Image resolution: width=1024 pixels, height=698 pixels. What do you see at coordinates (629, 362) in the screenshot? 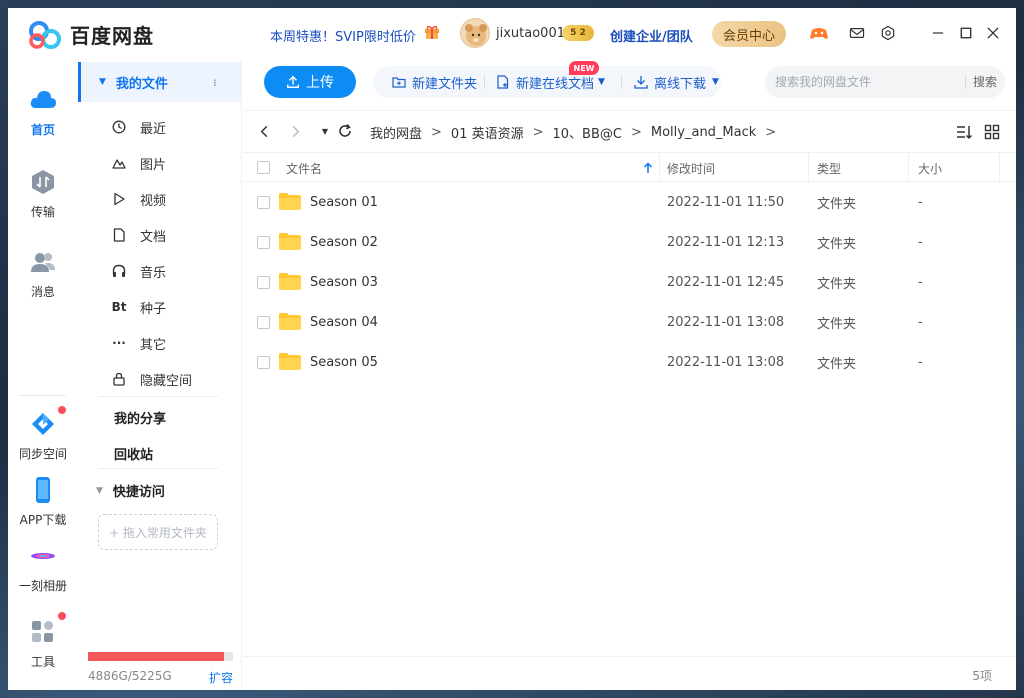
I see `table-row: Season 05 2022-11-01 13:08 文件夹 -` at bounding box center [629, 362].